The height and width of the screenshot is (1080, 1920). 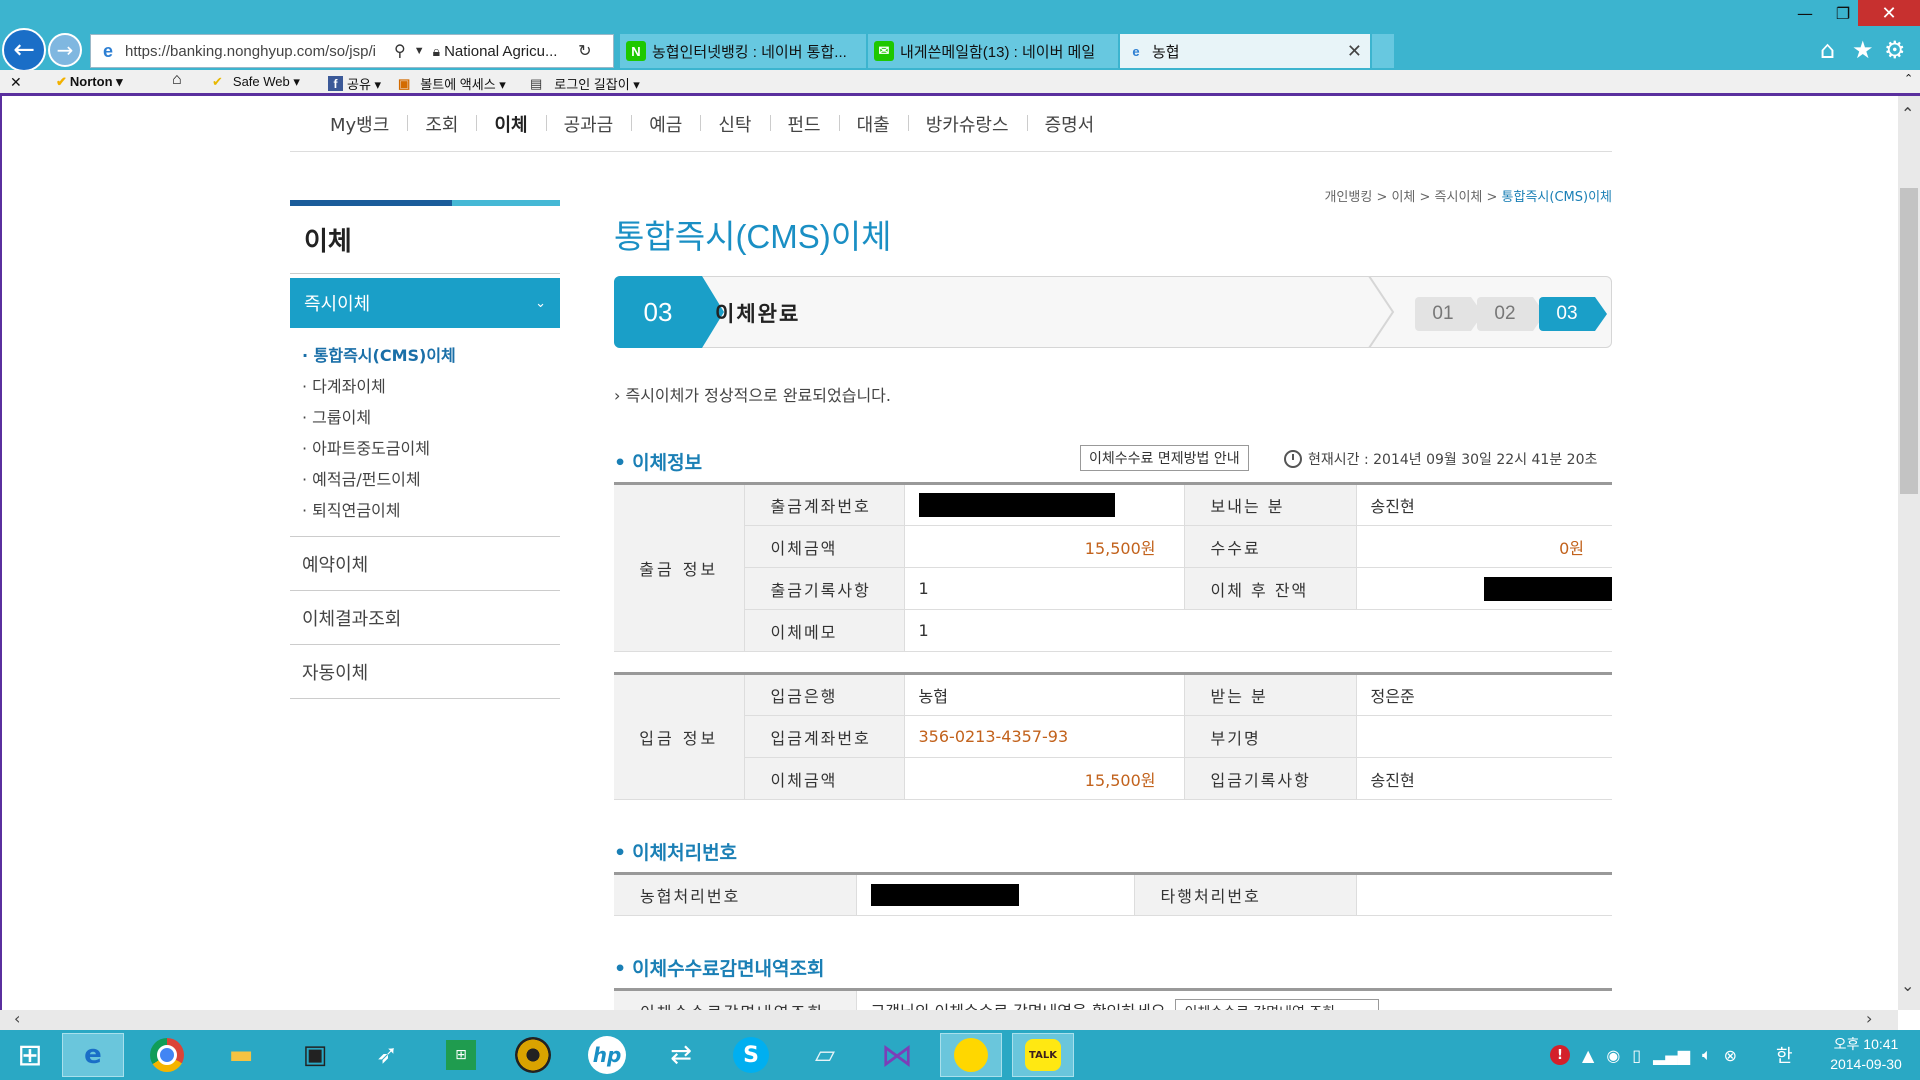 I want to click on gnb-item-bills: 공과금, so click(x=588, y=124).